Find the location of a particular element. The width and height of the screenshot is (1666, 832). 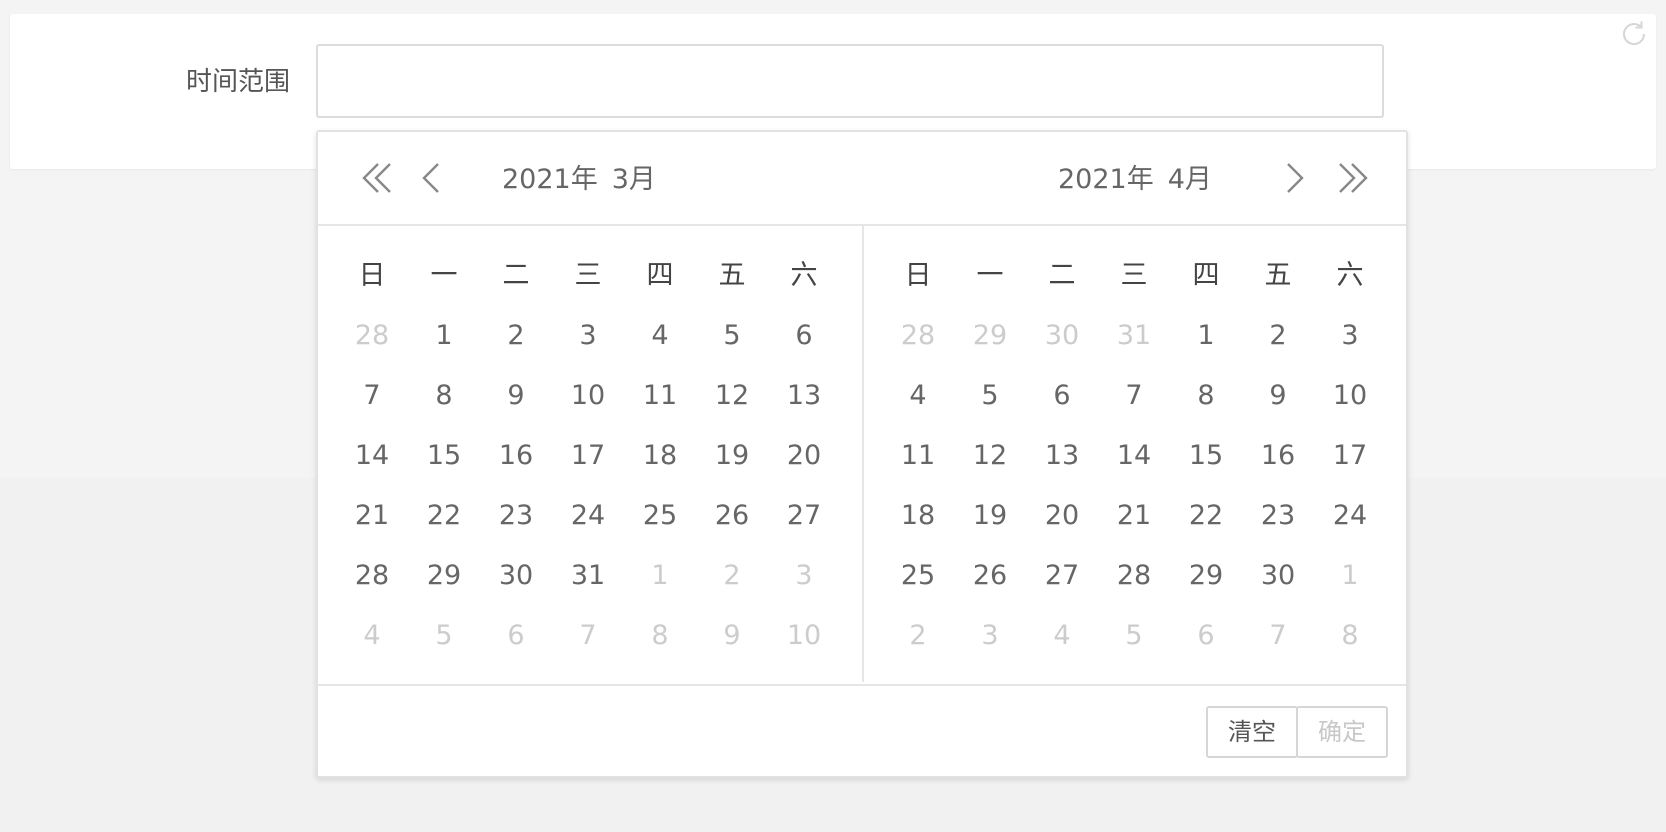

clear-button: 清空 is located at coordinates (1252, 732).